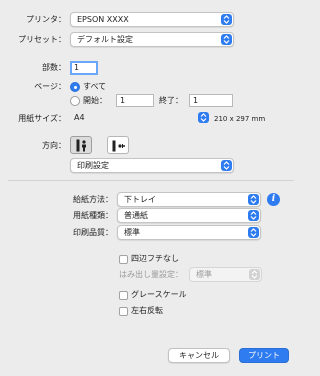 The width and height of the screenshot is (320, 376). I want to click on landscape-orientation-icon, so click(118, 146).